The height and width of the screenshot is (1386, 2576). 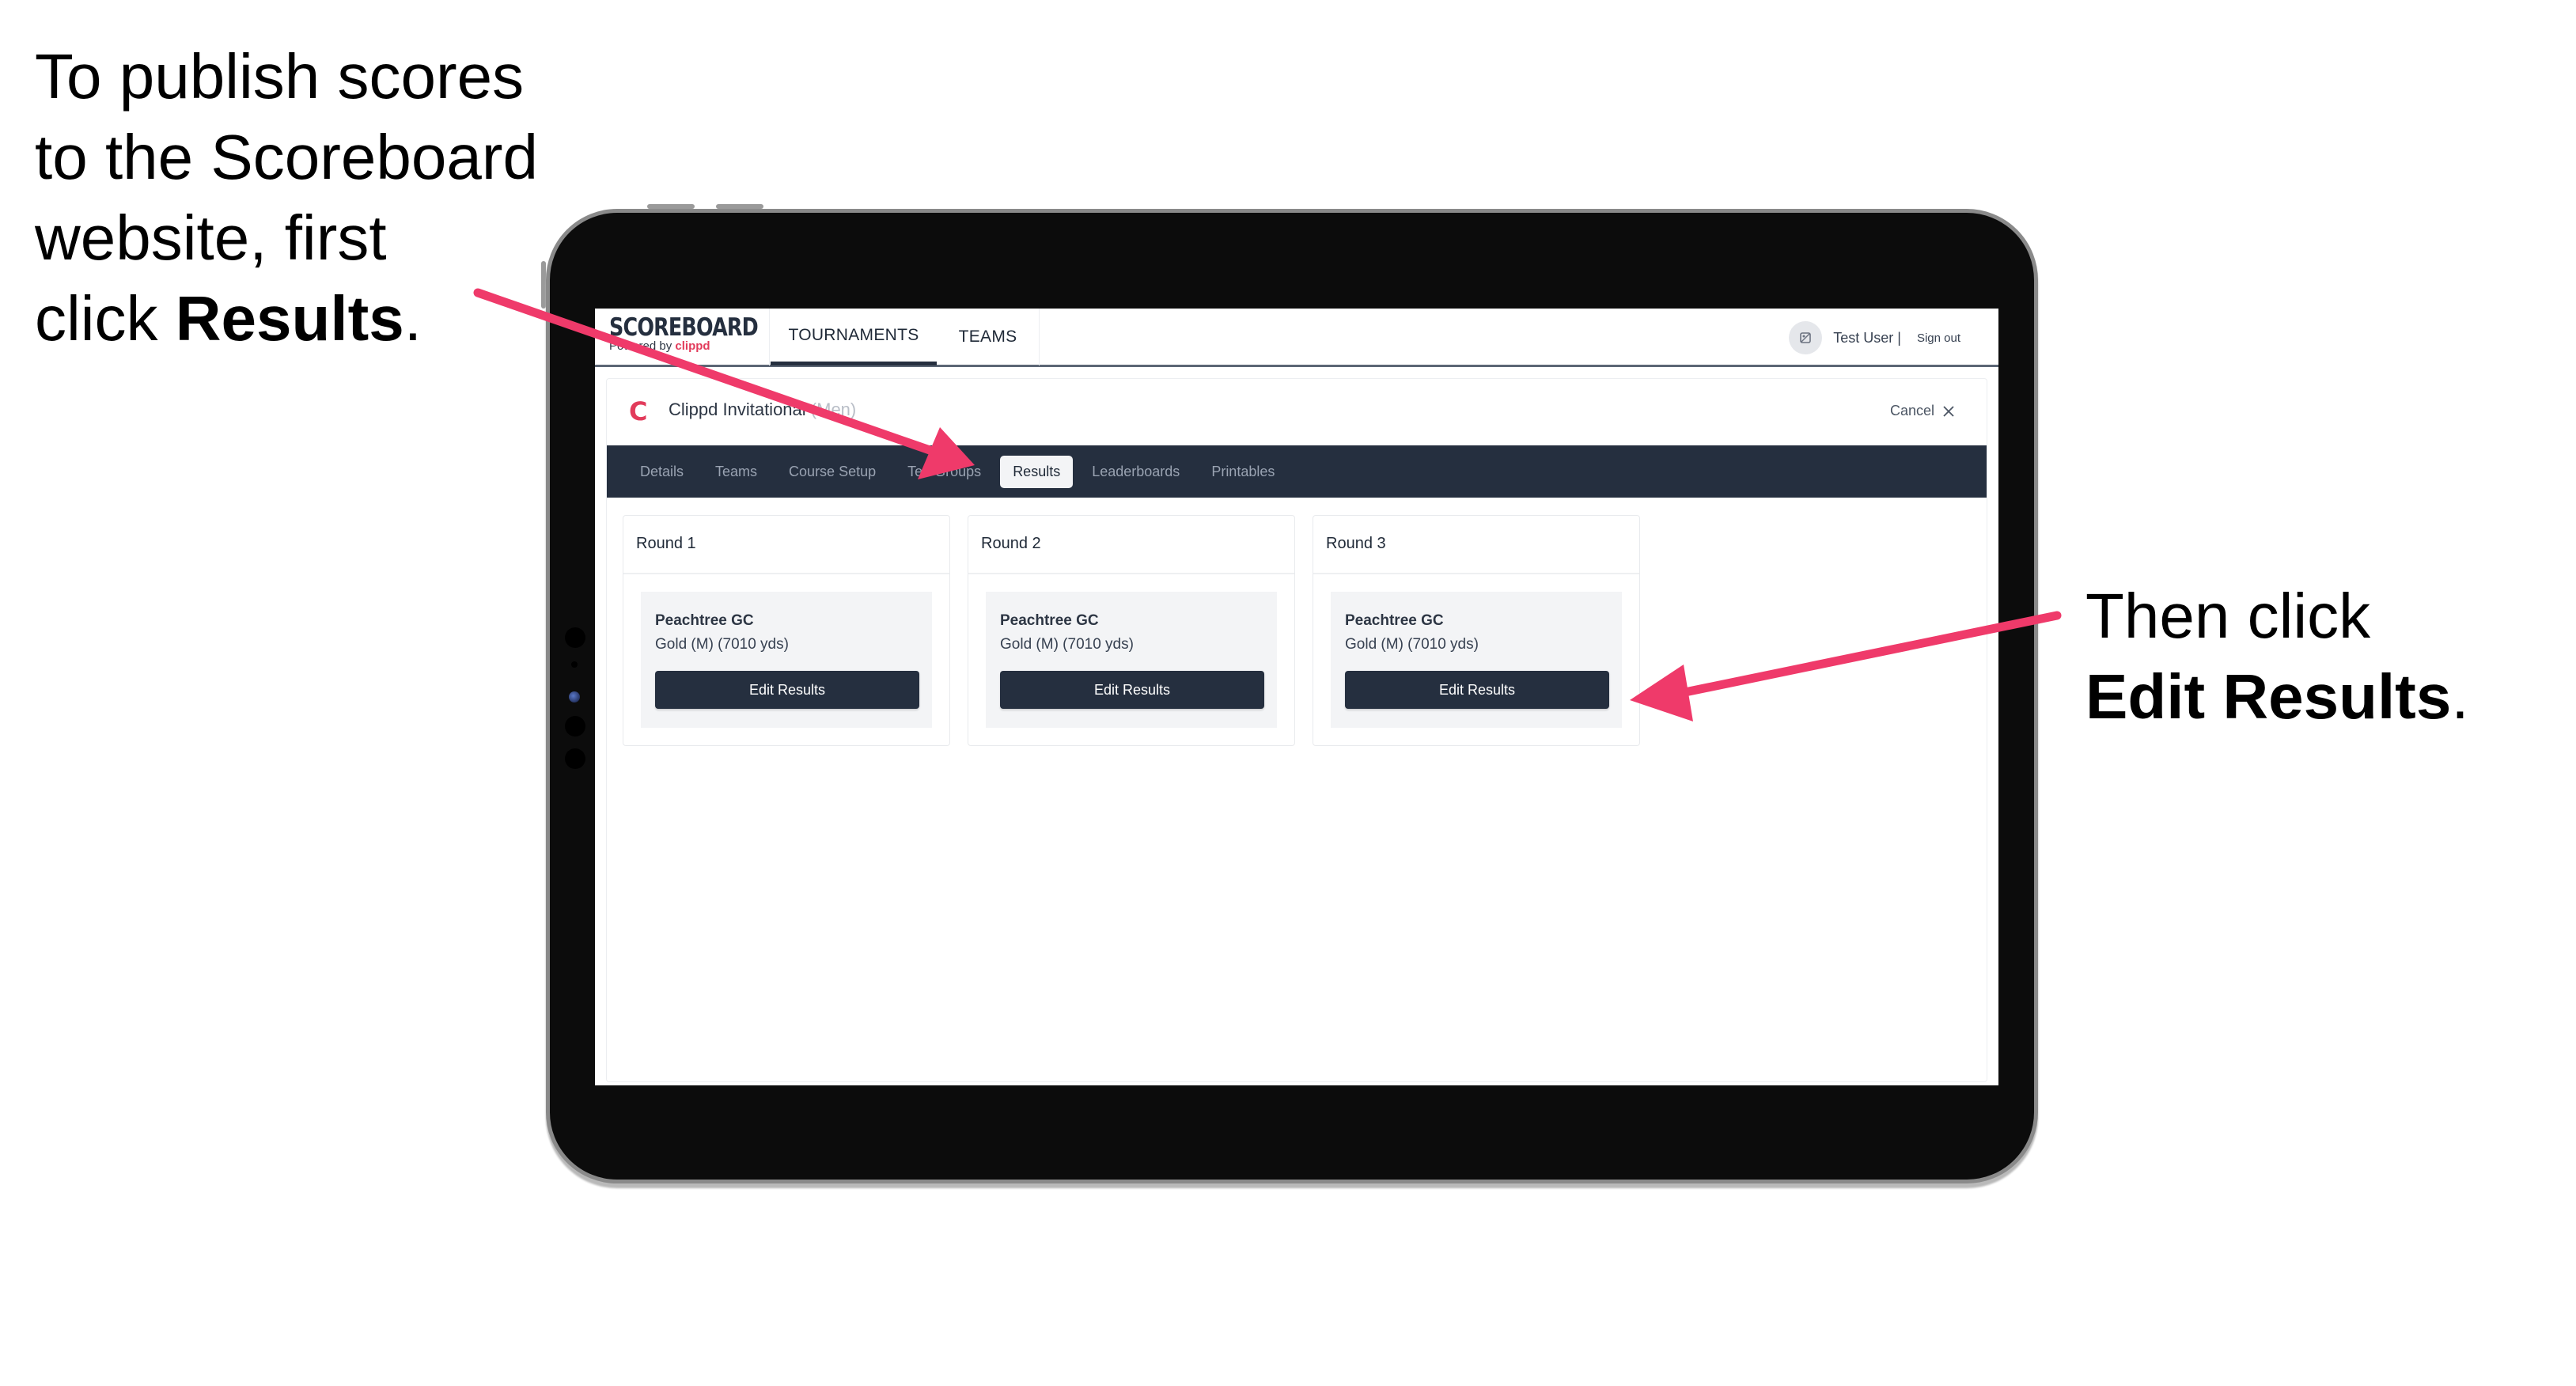 I want to click on instruction-emphasis: Results, so click(x=289, y=319).